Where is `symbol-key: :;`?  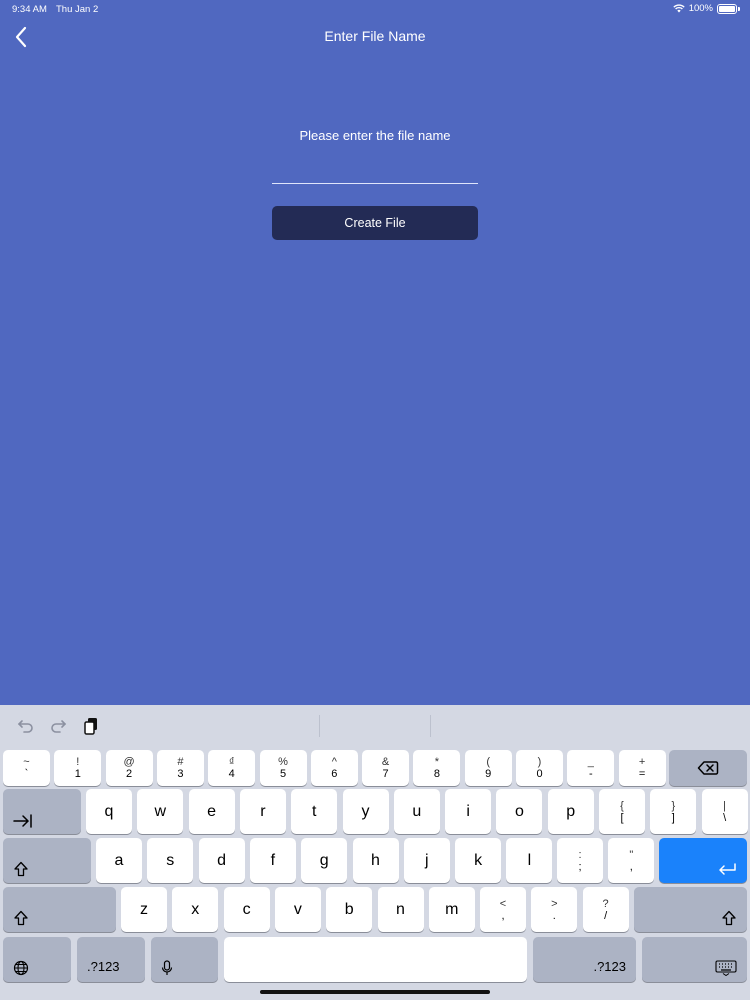
symbol-key: :; is located at coordinates (580, 860).